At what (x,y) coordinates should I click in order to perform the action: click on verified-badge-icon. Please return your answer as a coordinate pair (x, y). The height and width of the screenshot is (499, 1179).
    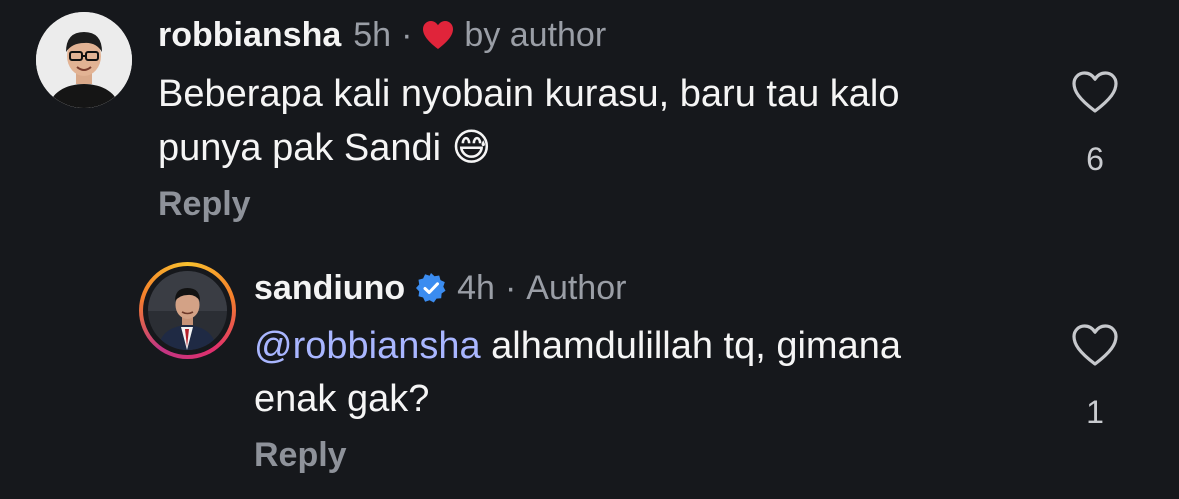
    Looking at the image, I should click on (431, 288).